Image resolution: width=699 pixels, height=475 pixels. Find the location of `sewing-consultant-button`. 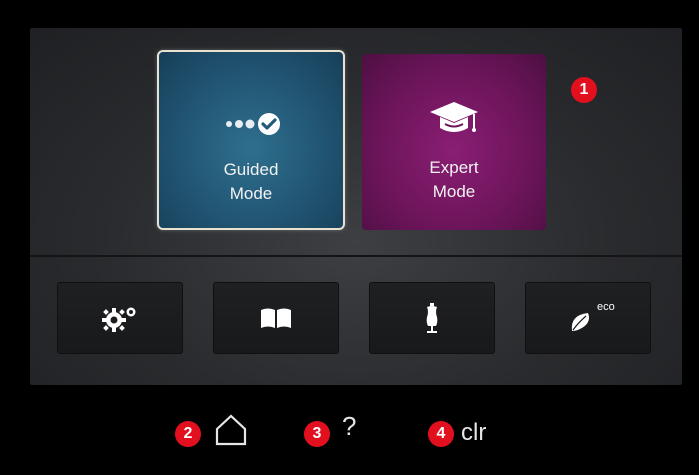

sewing-consultant-button is located at coordinates (432, 318).